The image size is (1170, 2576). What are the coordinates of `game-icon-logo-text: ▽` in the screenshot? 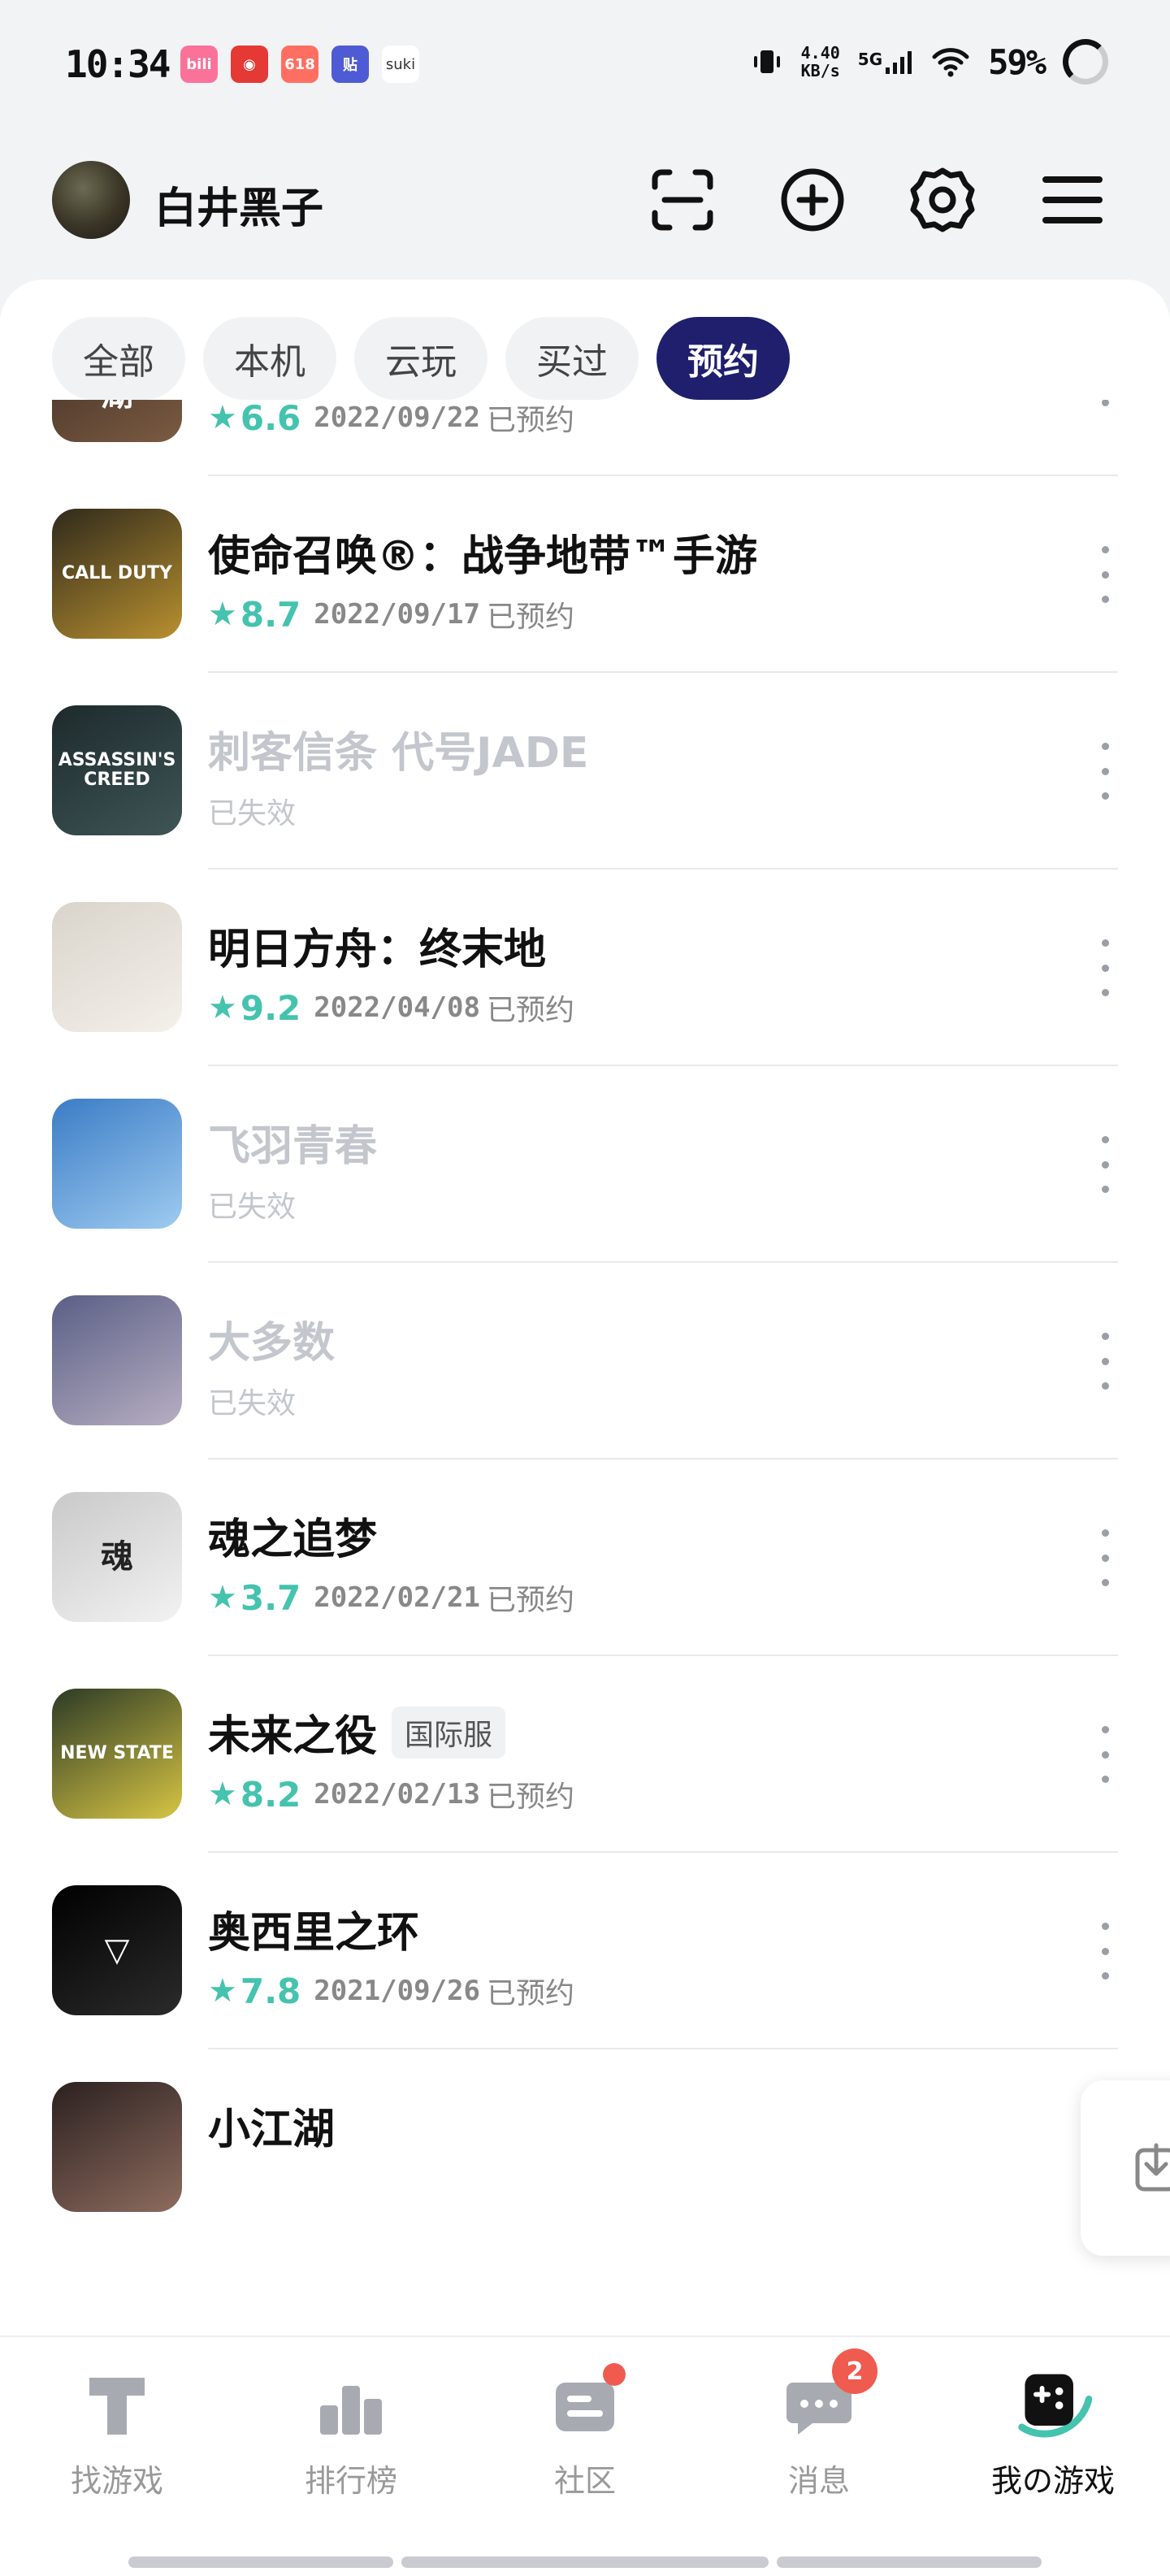 It's located at (117, 1950).